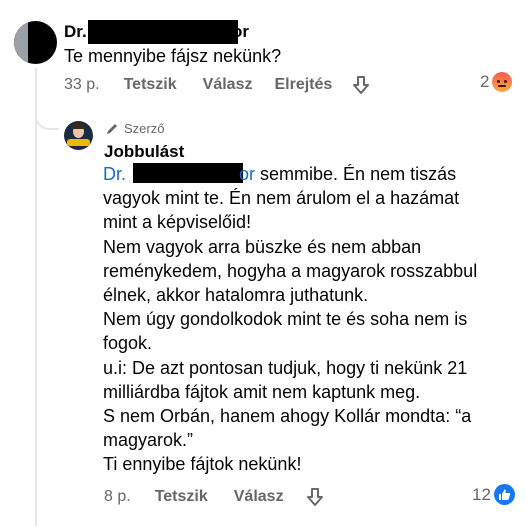 The height and width of the screenshot is (526, 526). Describe the element at coordinates (240, 31) in the screenshot. I see `commenter-name-suffix: or` at that location.